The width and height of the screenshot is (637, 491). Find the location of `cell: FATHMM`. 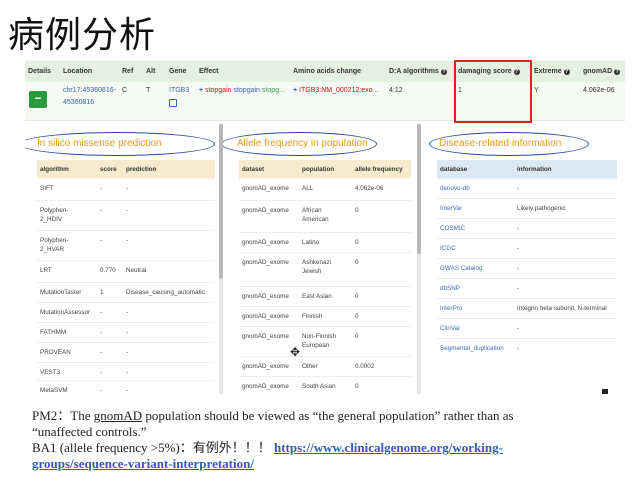

cell: FATHMM is located at coordinates (53, 332).